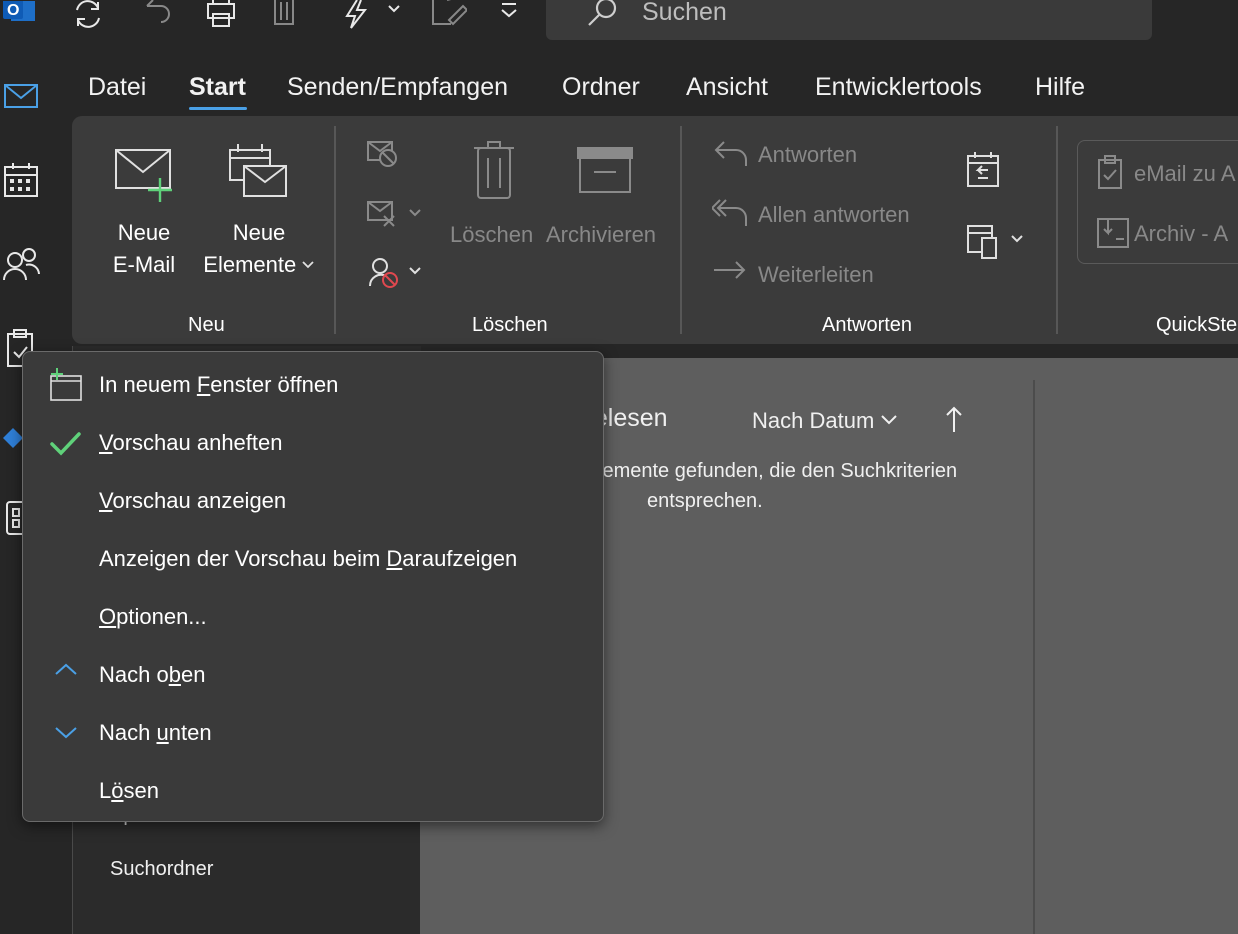 This screenshot has height=934, width=1238. I want to click on tab-start: Start, so click(217, 87).